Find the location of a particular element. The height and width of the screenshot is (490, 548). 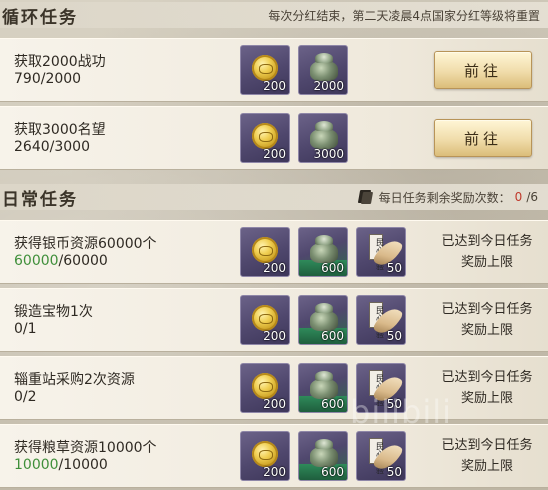

reward-amount: 3000 is located at coordinates (328, 154).